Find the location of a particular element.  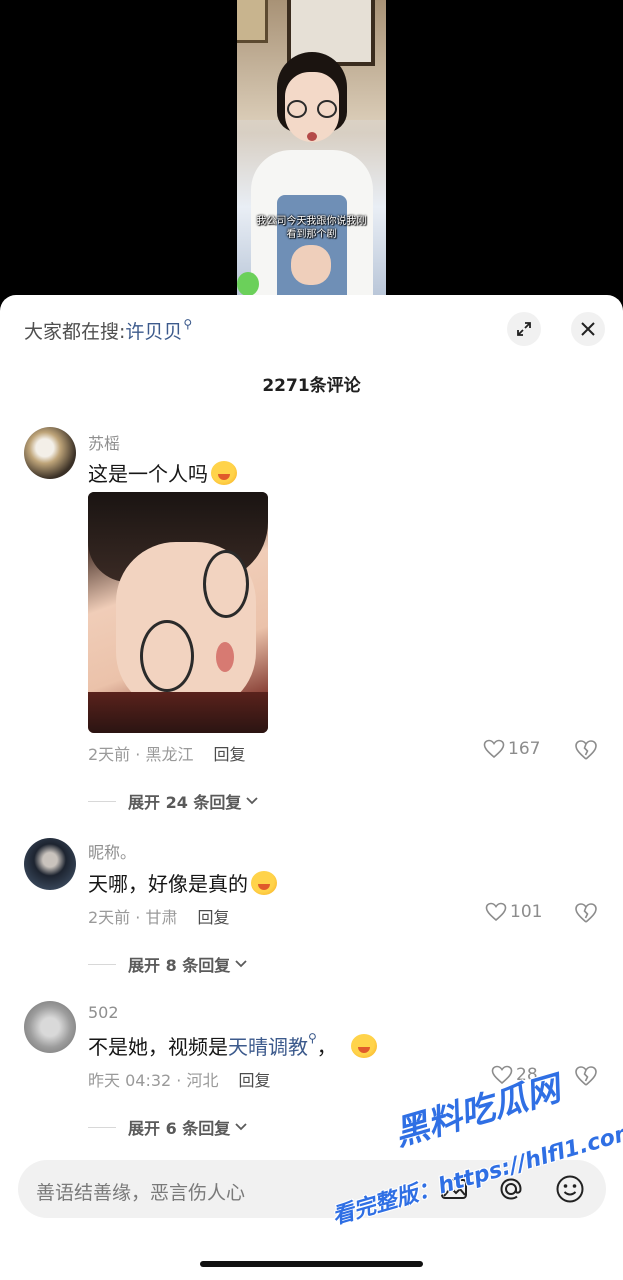

home-indicator is located at coordinates (311, 1264).